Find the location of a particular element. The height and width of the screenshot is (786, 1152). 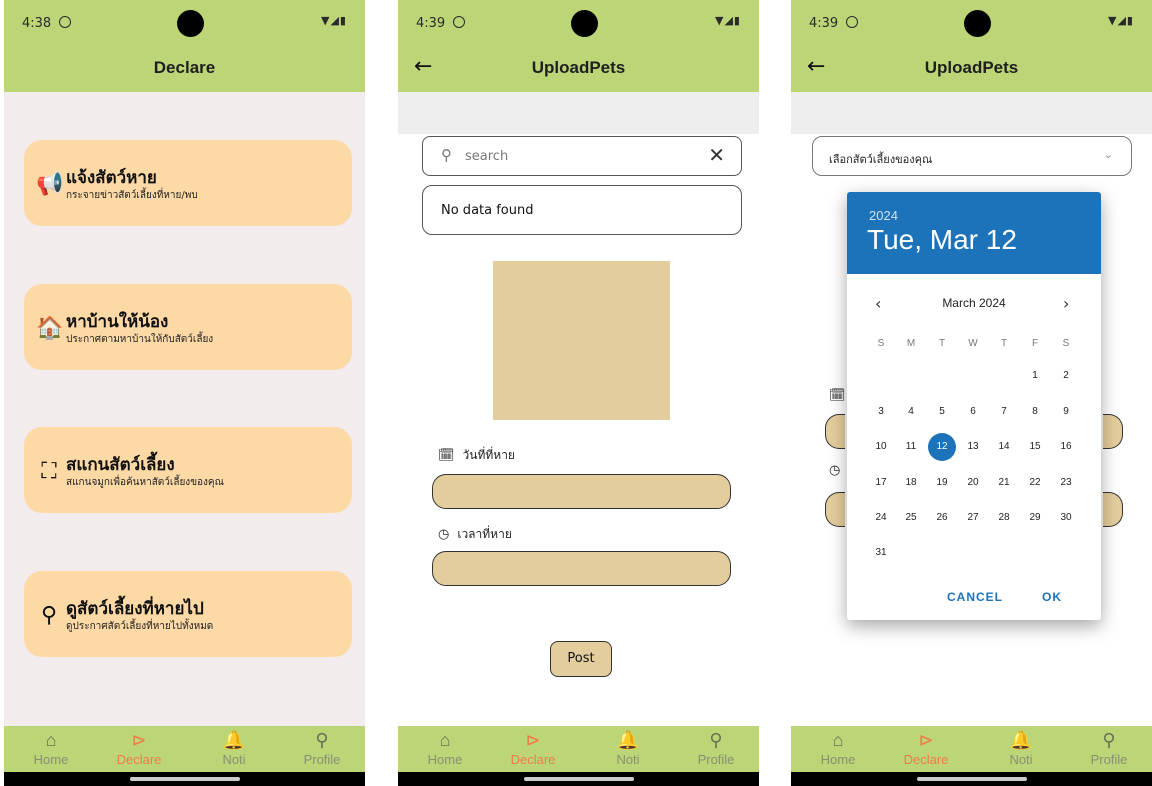

card-title: ดูสัตว์เลี้ยงที่หายไป is located at coordinates (135, 609).